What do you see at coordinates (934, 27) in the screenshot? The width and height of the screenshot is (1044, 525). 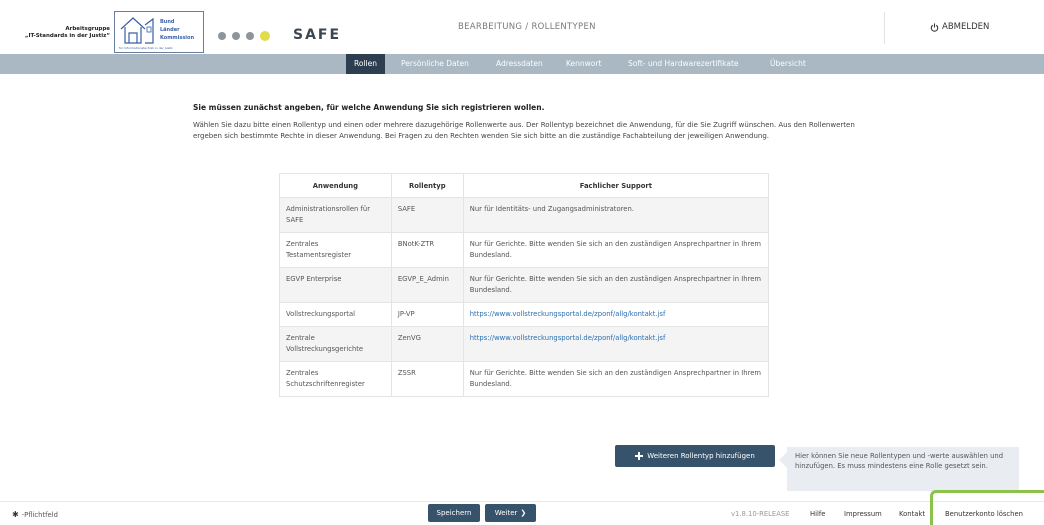 I see `power-icon` at bounding box center [934, 27].